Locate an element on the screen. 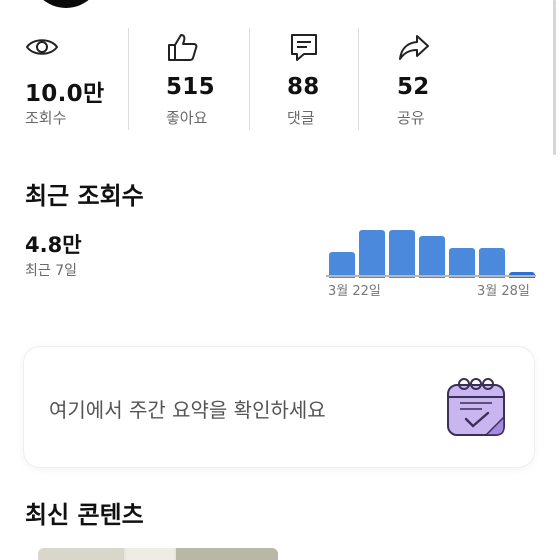 This screenshot has height=560, width=560. latest-content-title: 최신 콘텐츠 is located at coordinates (84, 515).